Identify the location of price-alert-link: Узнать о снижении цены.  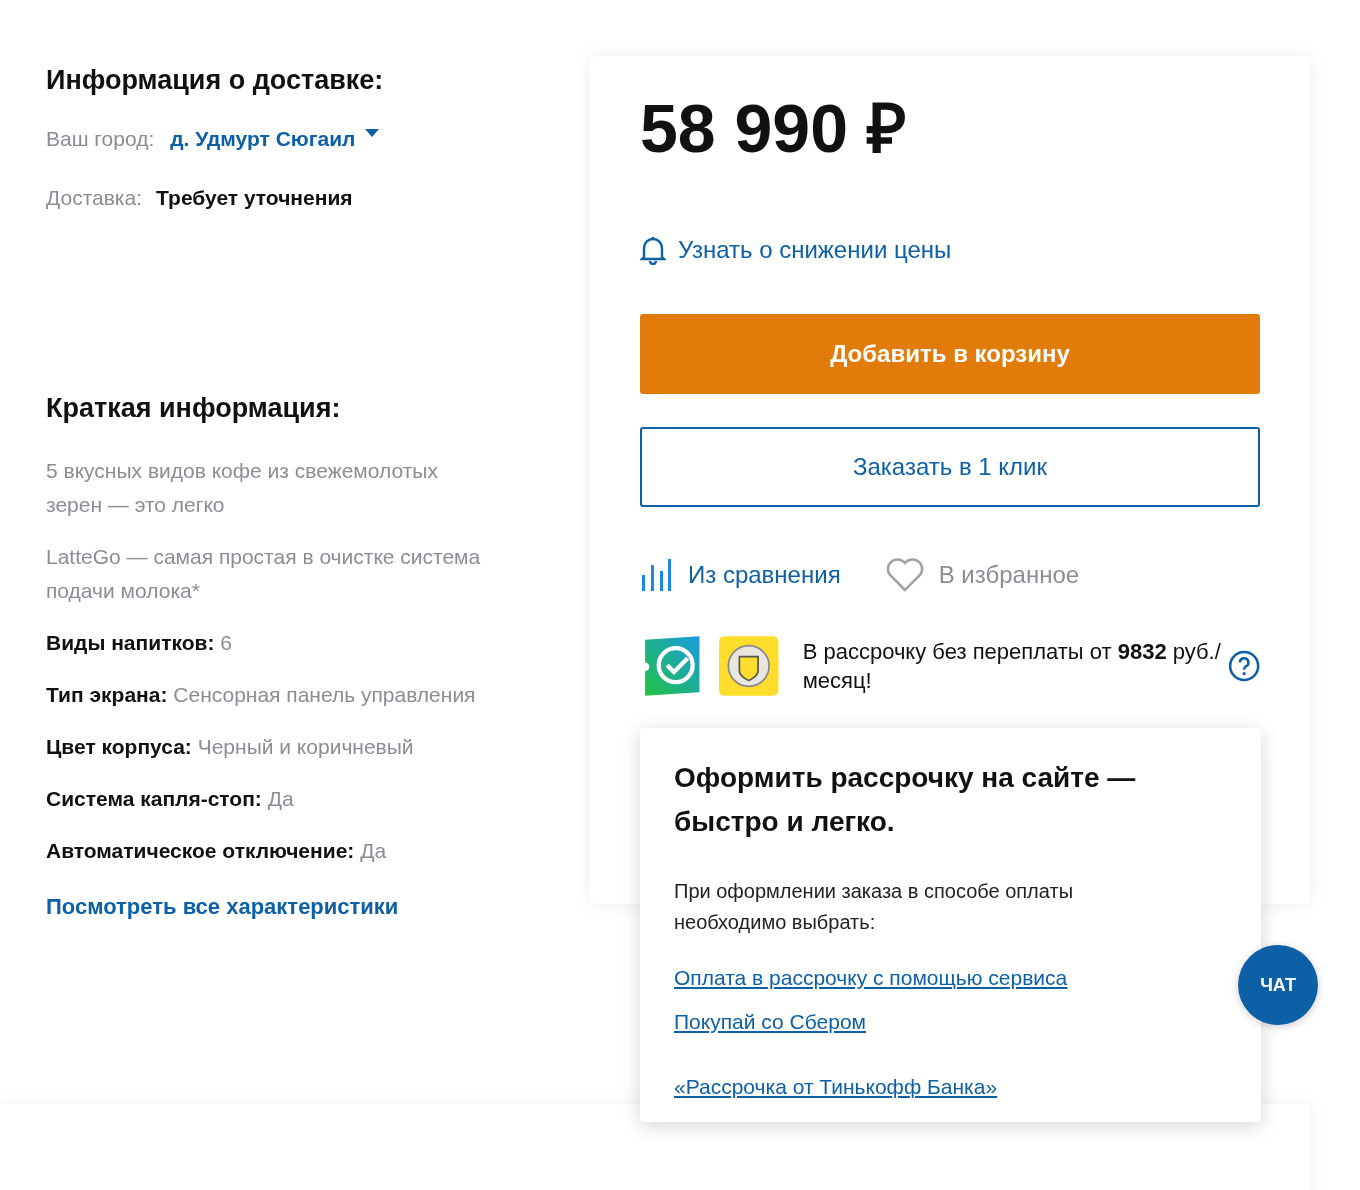
(950, 250).